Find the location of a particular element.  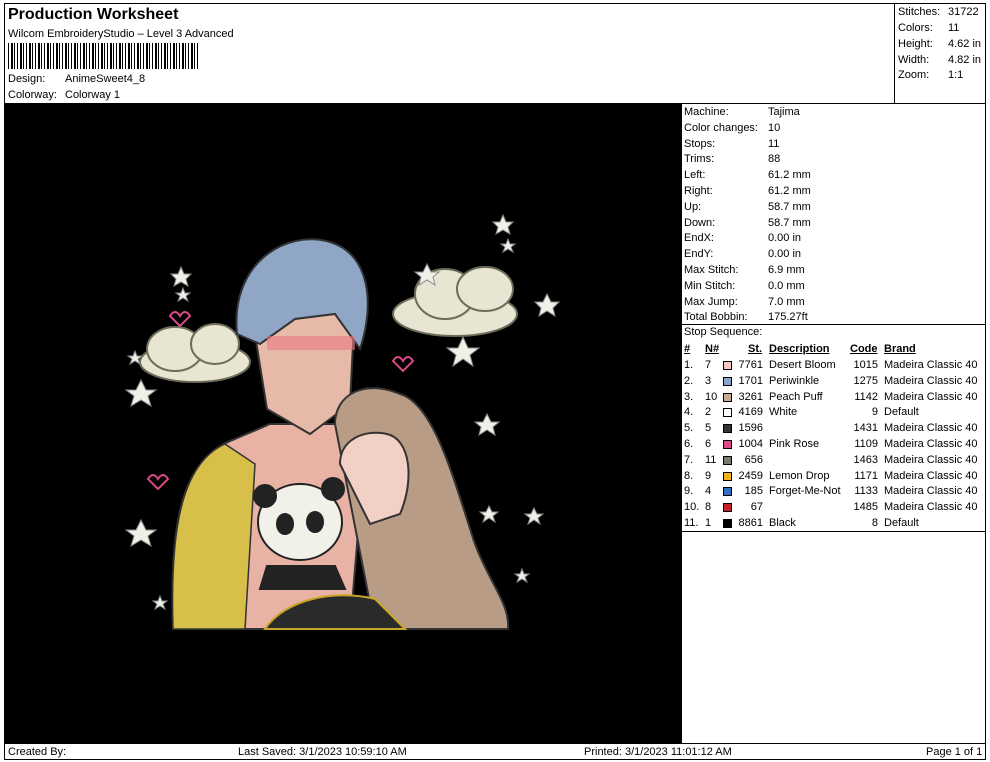

col-description-header: Description is located at coordinates (799, 349).